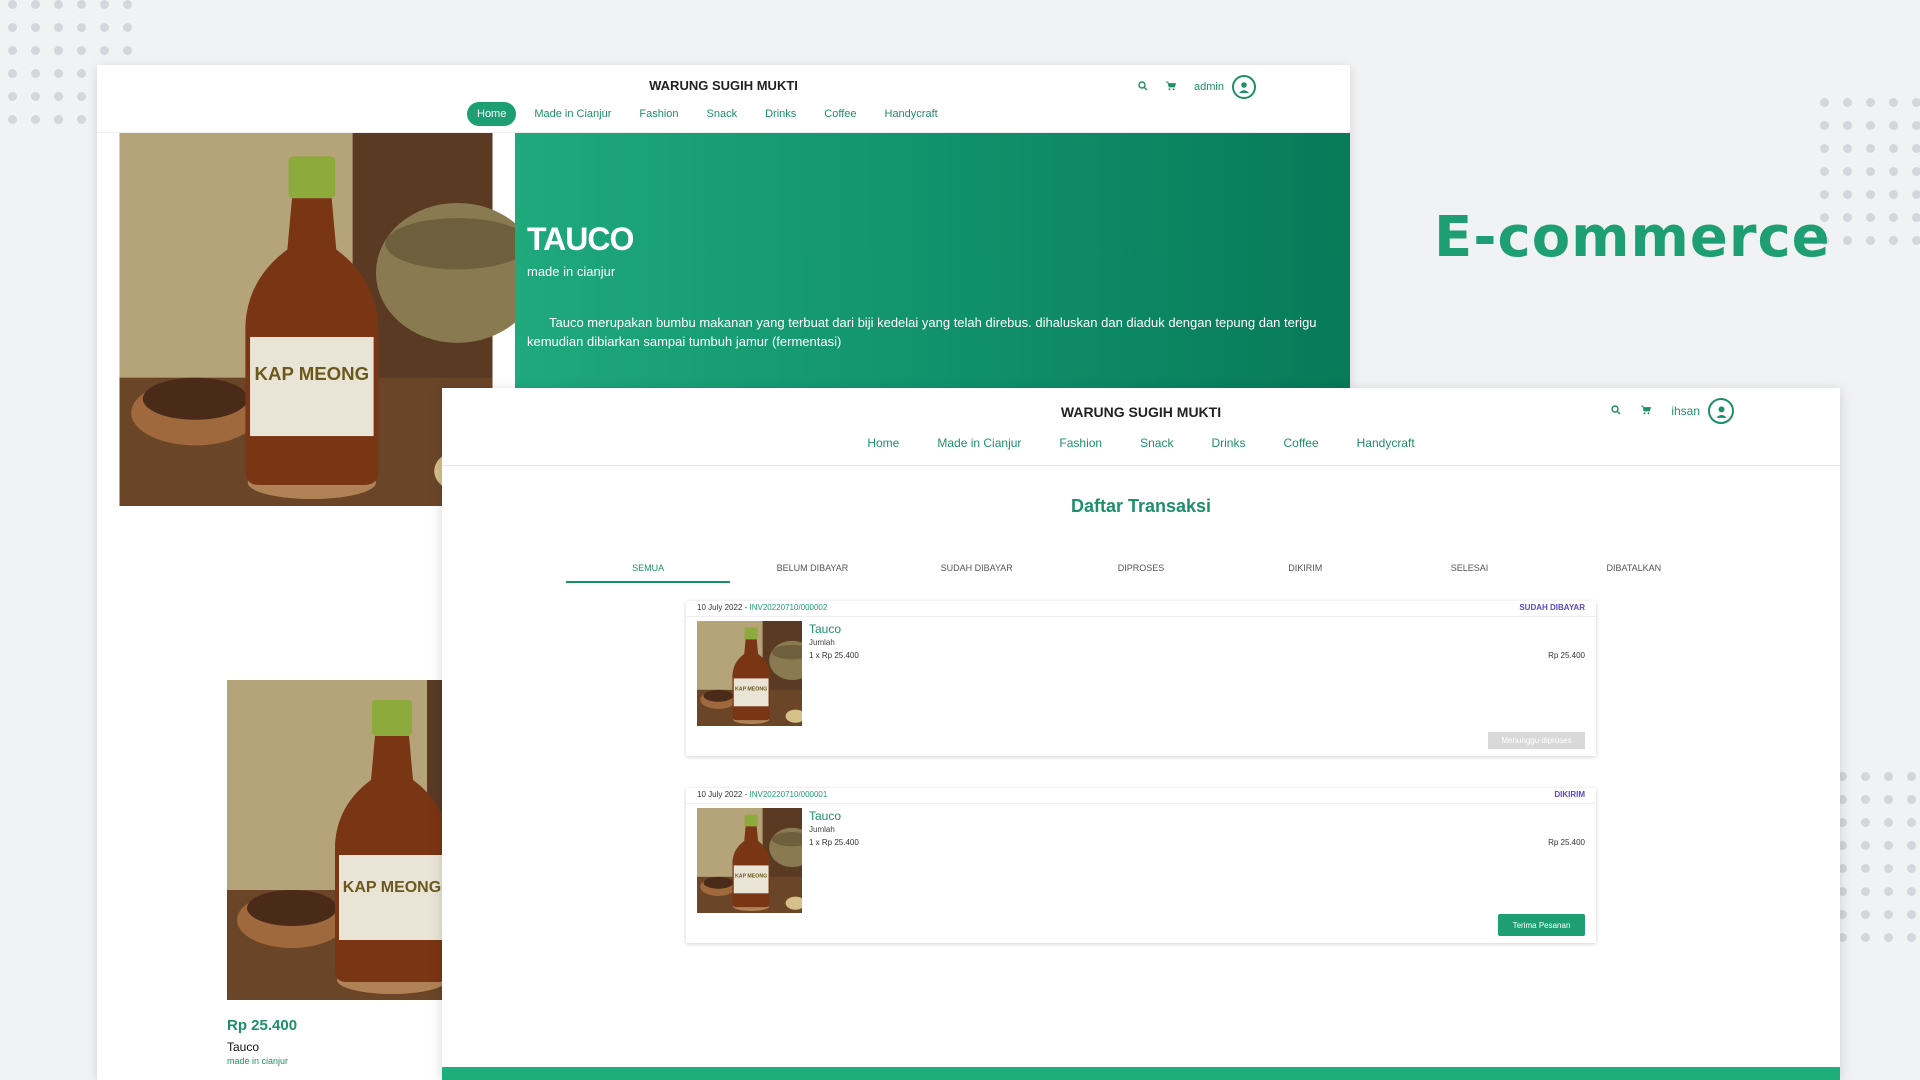  Describe the element at coordinates (1469, 570) in the screenshot. I see `tab-selesai: SELESAI` at that location.